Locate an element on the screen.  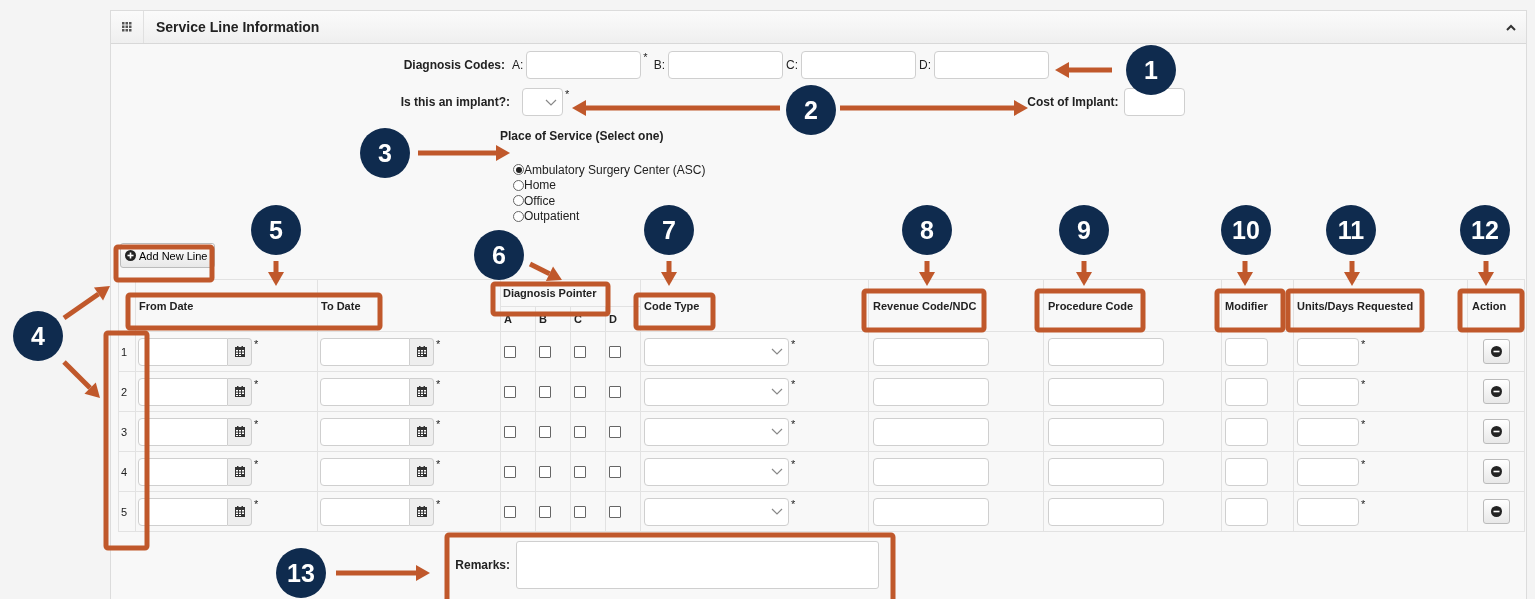
radio-label: Office is located at coordinates (540, 200).